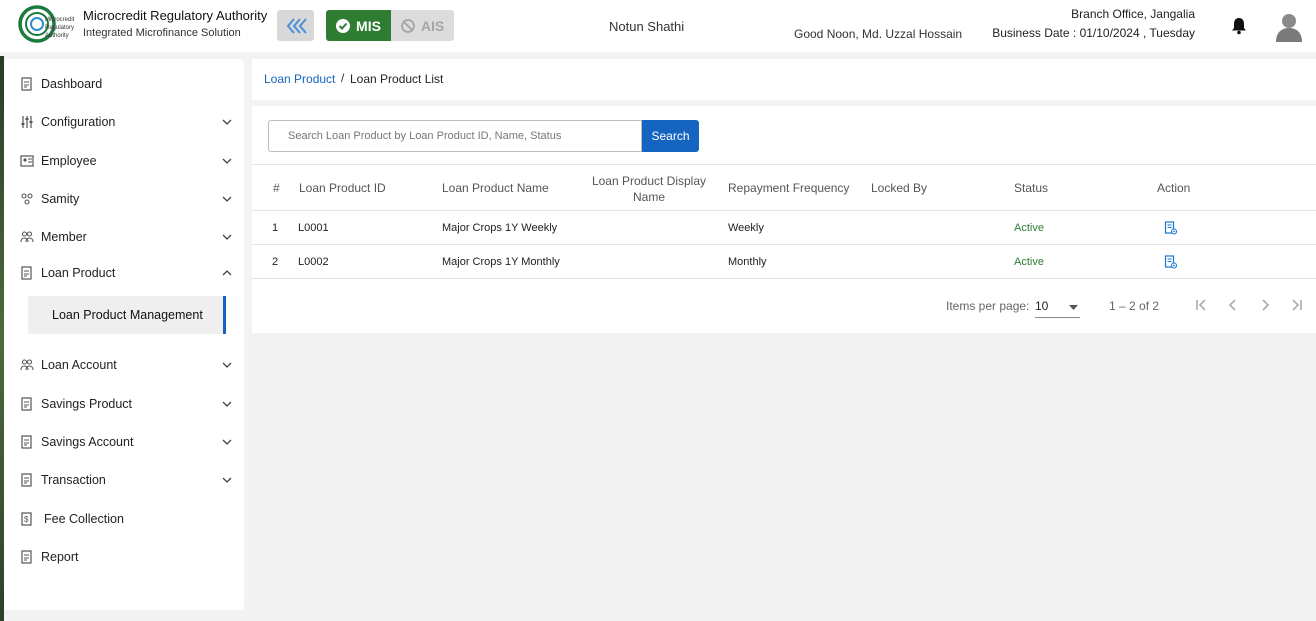  I want to click on page-range-label: 1 – 2 of 2, so click(1134, 306).